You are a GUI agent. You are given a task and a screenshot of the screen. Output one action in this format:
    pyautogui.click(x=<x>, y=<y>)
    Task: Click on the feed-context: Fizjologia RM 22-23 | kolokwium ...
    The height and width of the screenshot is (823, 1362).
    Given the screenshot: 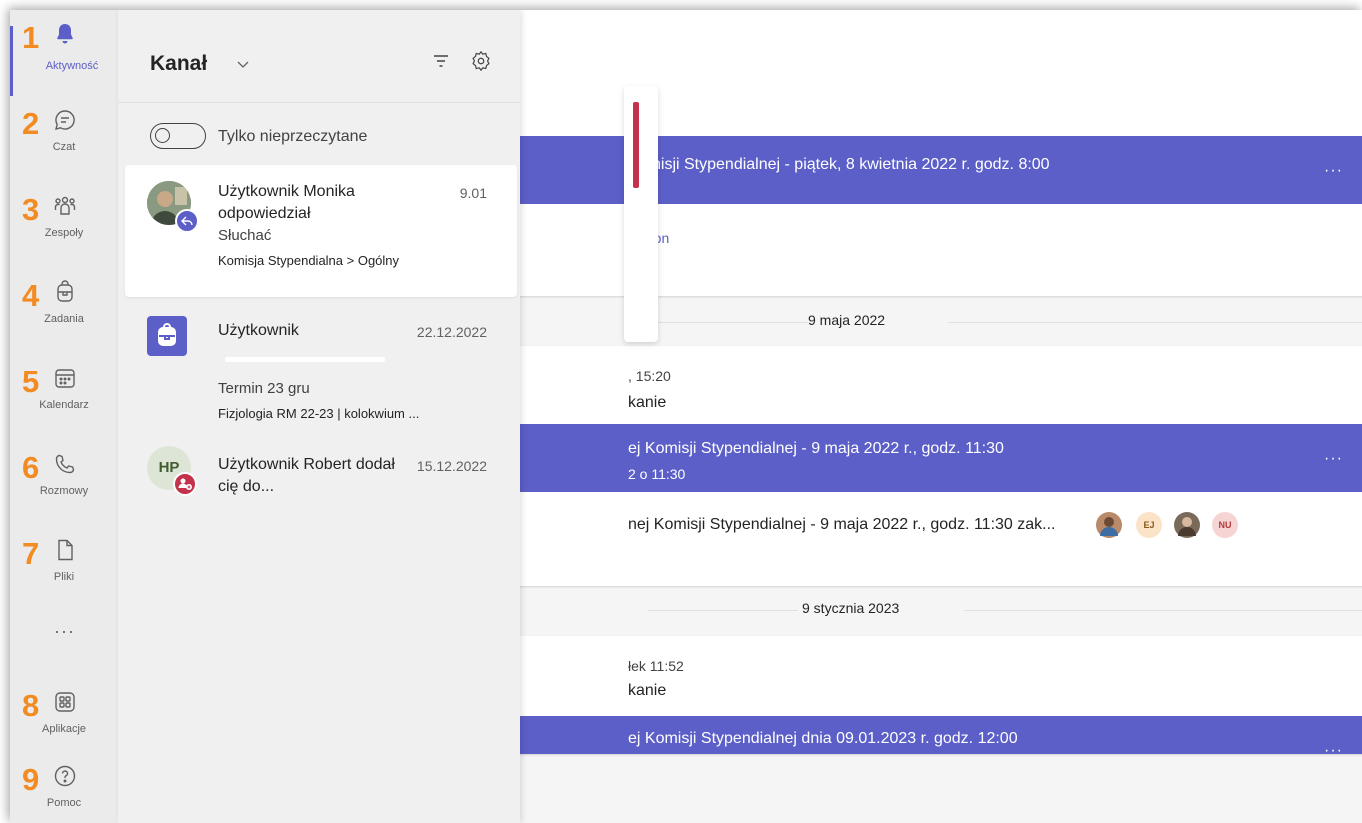 What is the action you would take?
    pyautogui.click(x=319, y=413)
    